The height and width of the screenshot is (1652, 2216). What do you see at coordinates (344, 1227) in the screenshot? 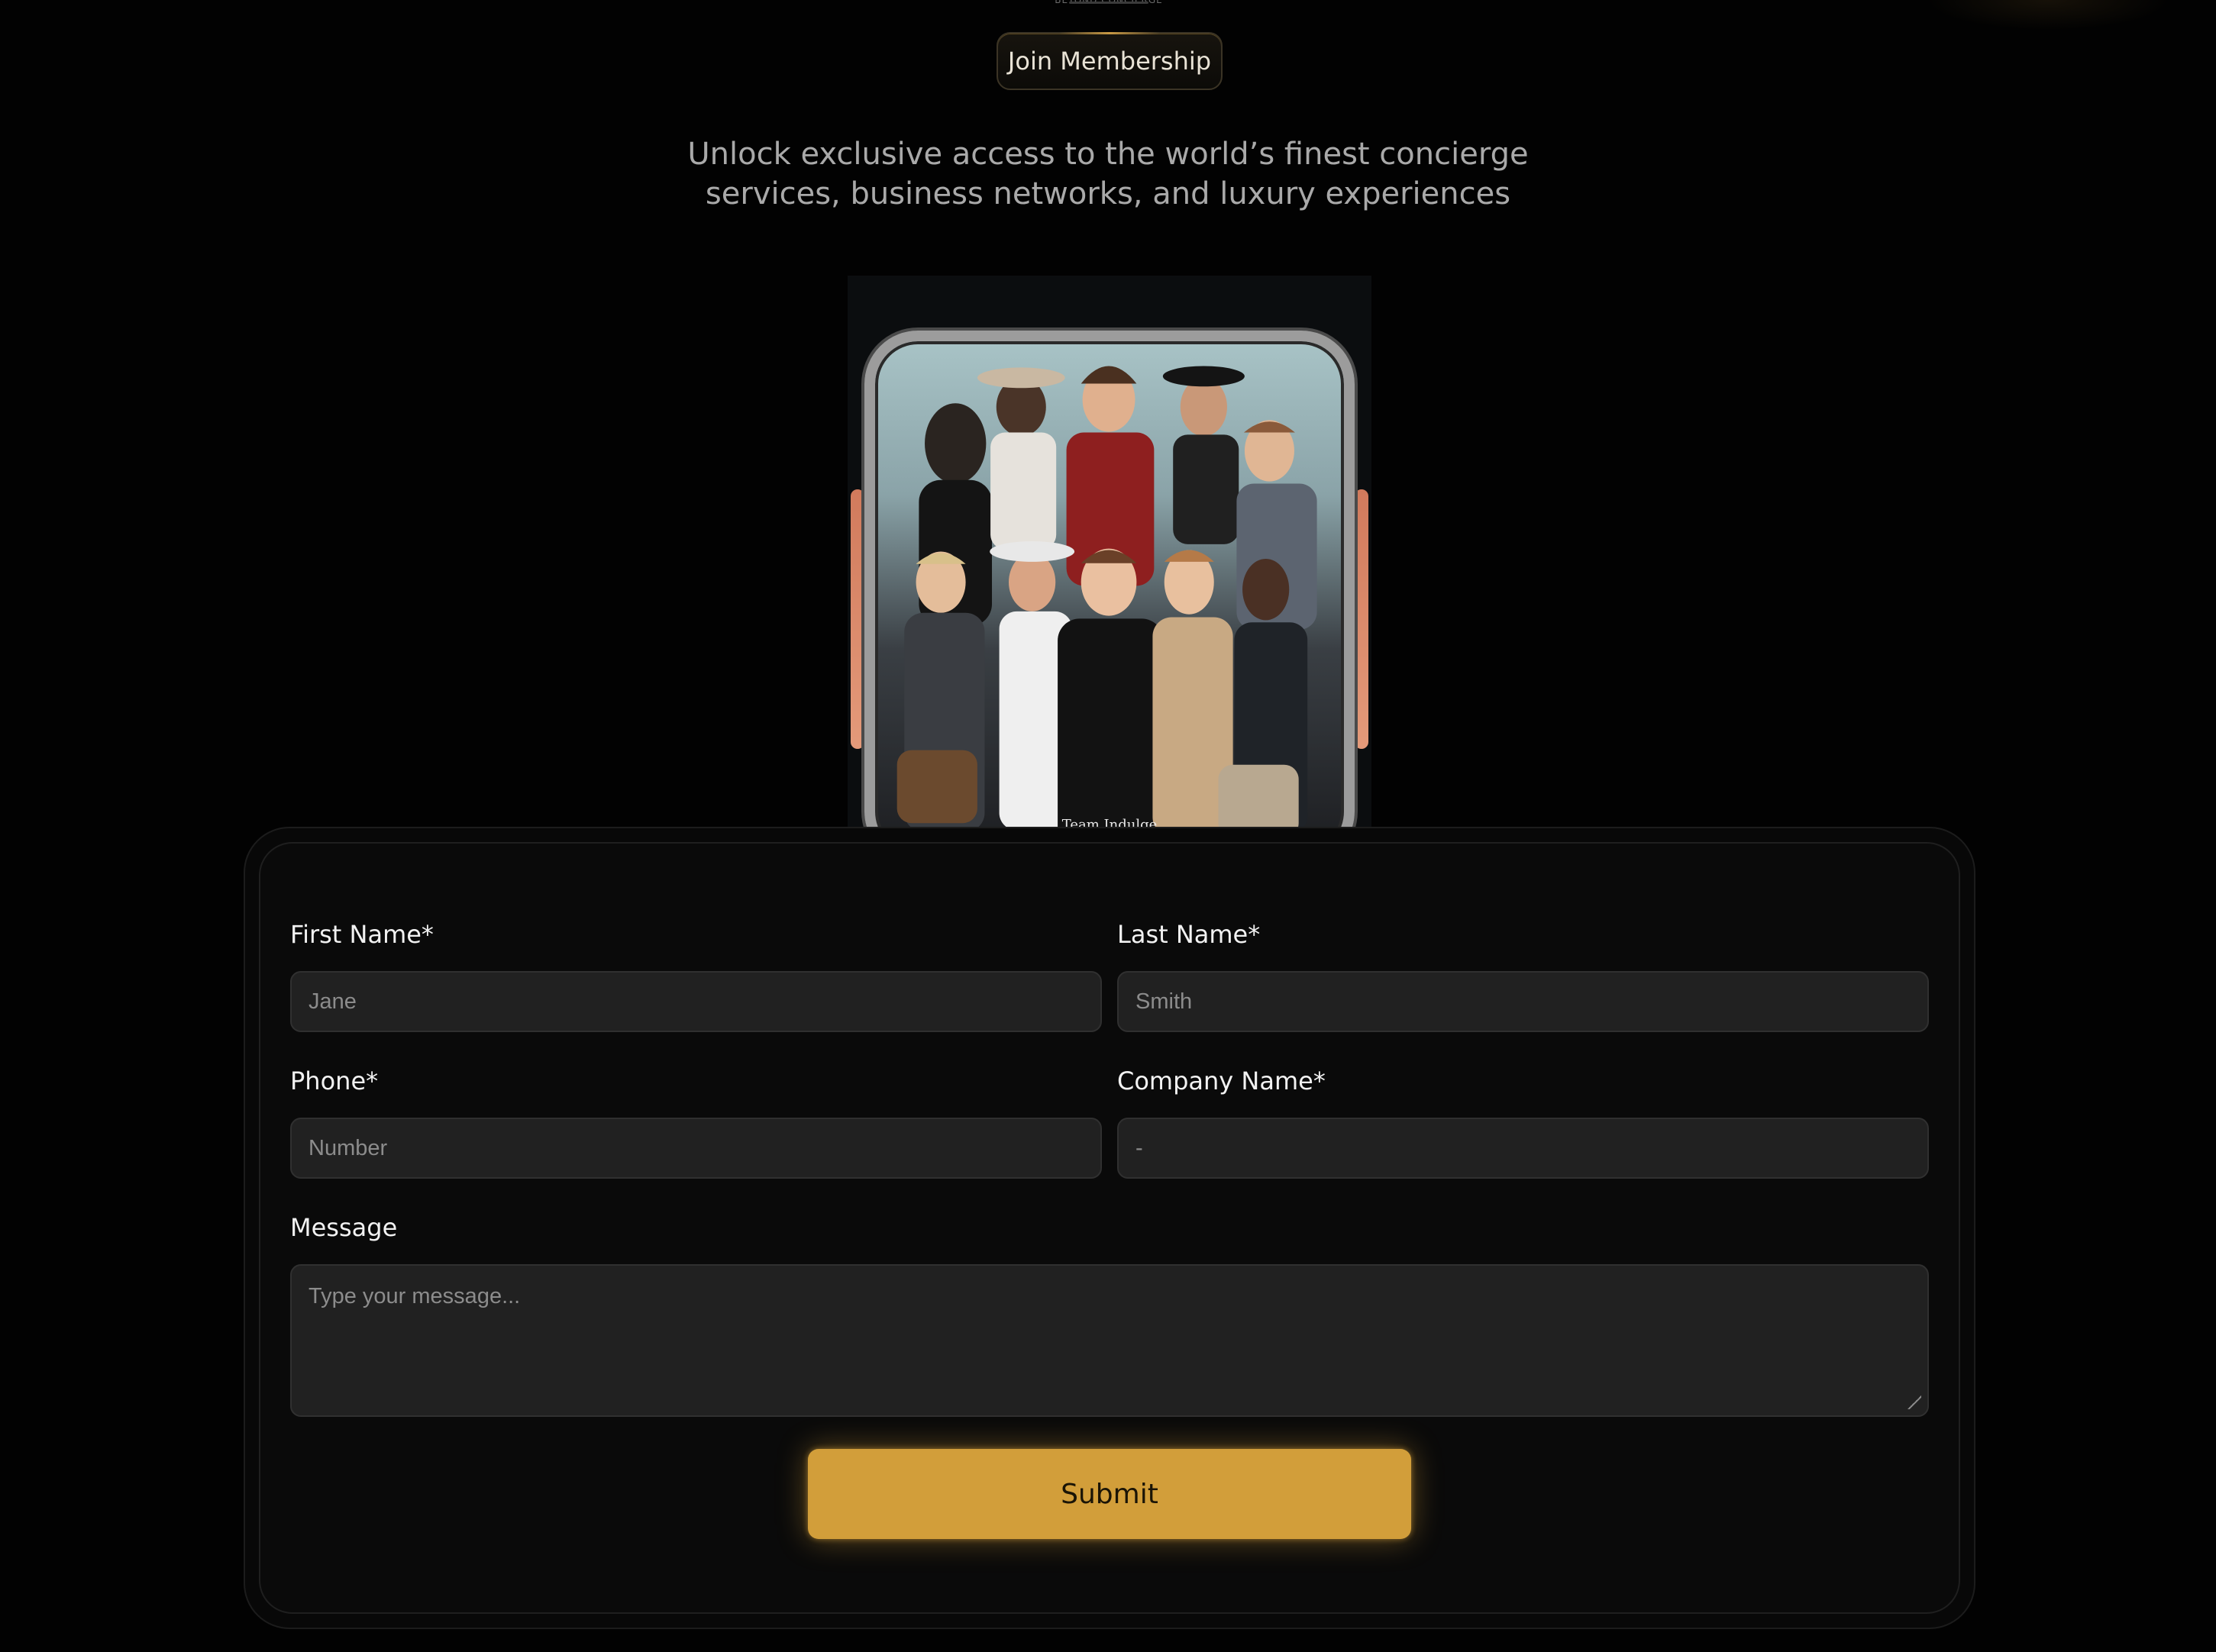
I see `message-label: Message` at bounding box center [344, 1227].